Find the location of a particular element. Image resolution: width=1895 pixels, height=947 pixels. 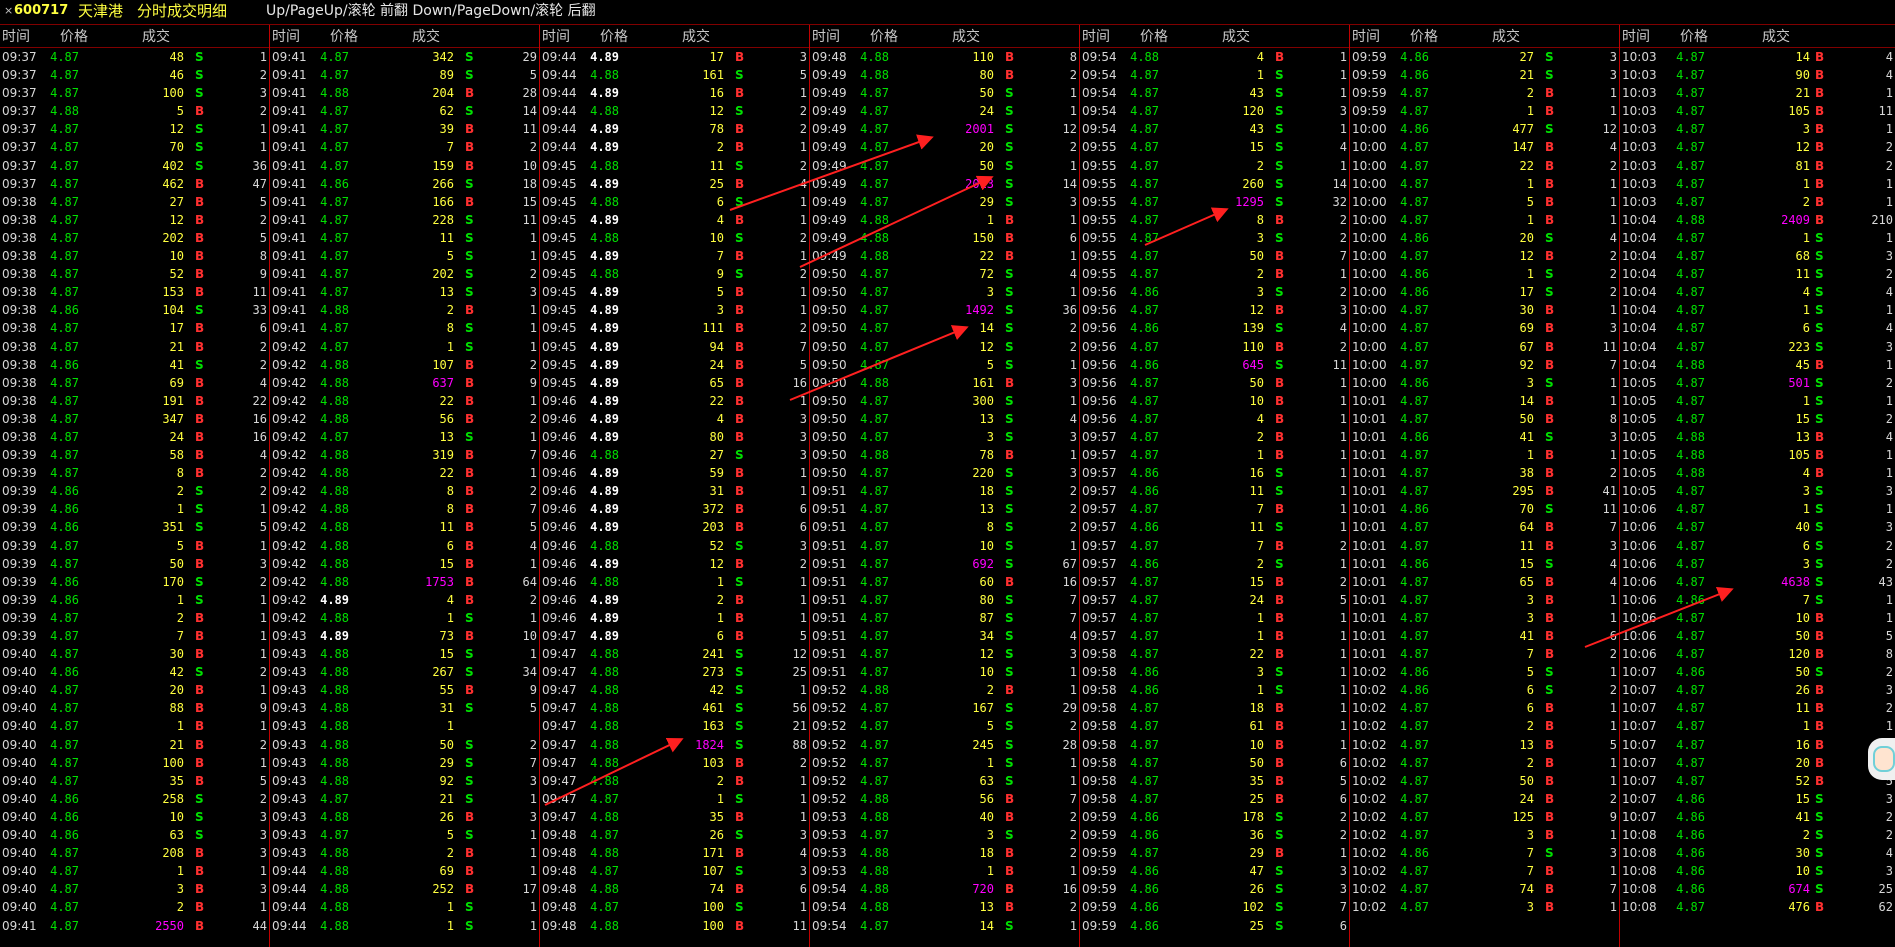

trade-volume: 477 is located at coordinates (1523, 129).